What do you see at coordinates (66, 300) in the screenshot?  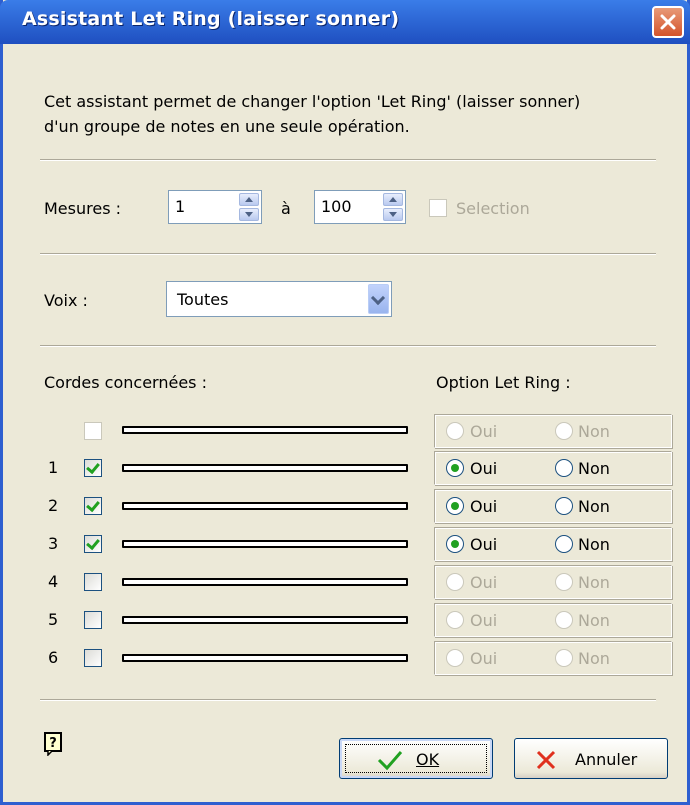 I see `voice-label: Voix :` at bounding box center [66, 300].